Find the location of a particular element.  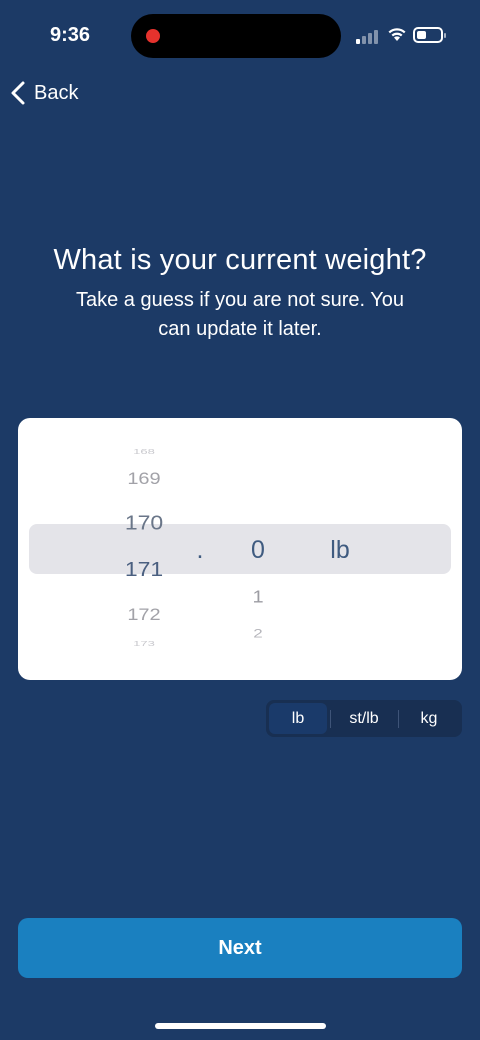

unit-option-lb: lb is located at coordinates (298, 718).